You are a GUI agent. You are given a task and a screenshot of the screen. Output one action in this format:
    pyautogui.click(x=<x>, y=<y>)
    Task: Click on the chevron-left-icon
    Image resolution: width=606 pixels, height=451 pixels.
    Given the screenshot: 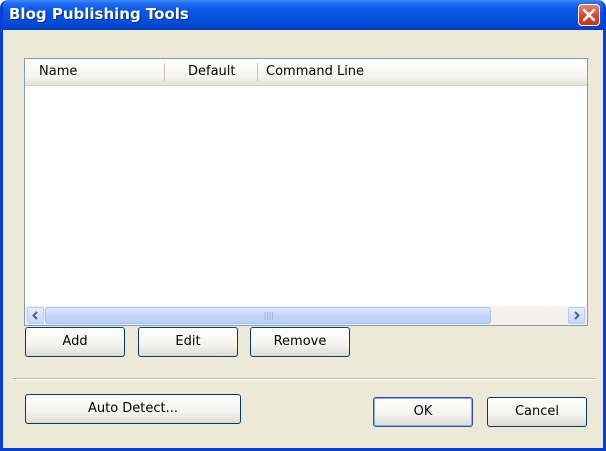 What is the action you would take?
    pyautogui.click(x=35, y=315)
    